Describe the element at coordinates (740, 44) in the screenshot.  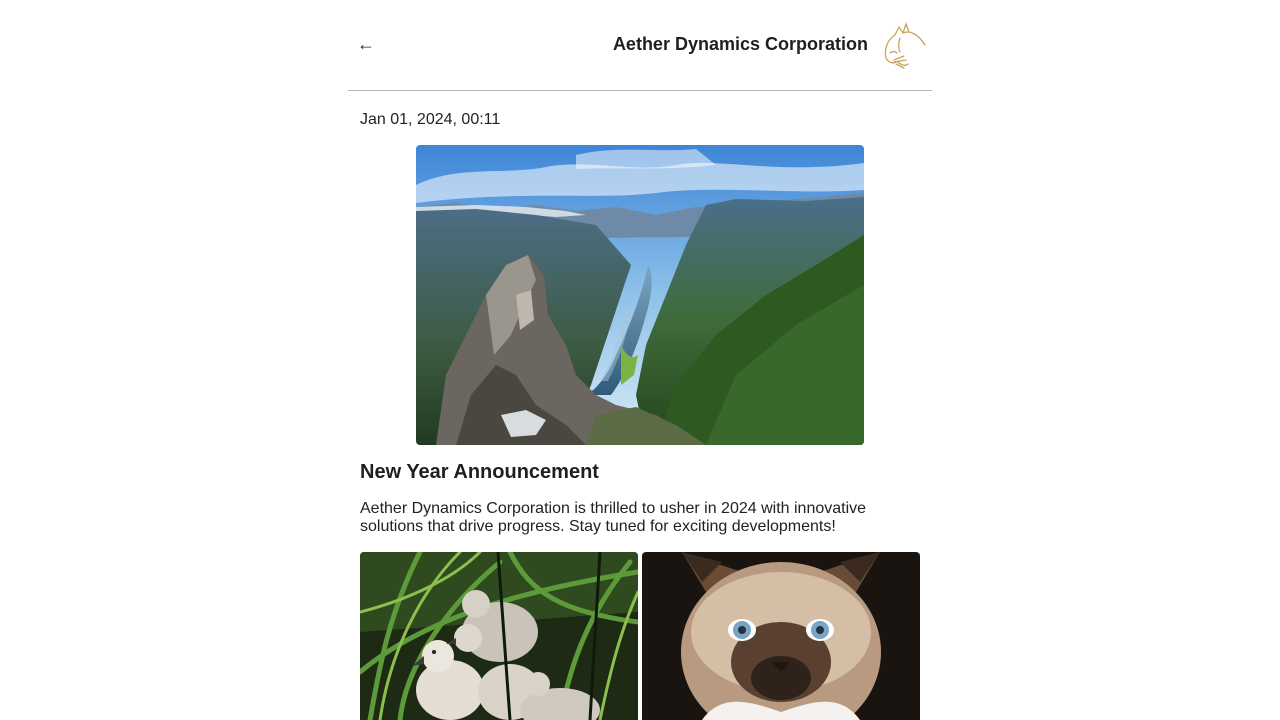
I see `company-name: Aether Dynamics Corporation` at that location.